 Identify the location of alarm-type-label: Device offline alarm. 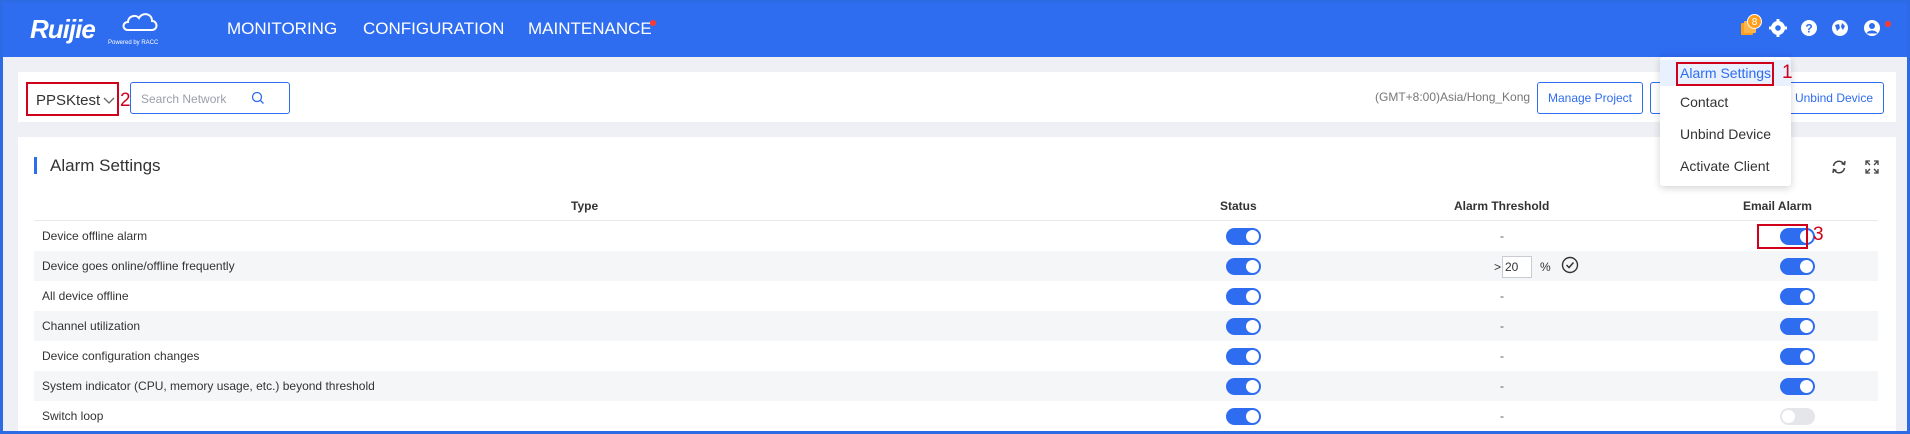
(95, 236).